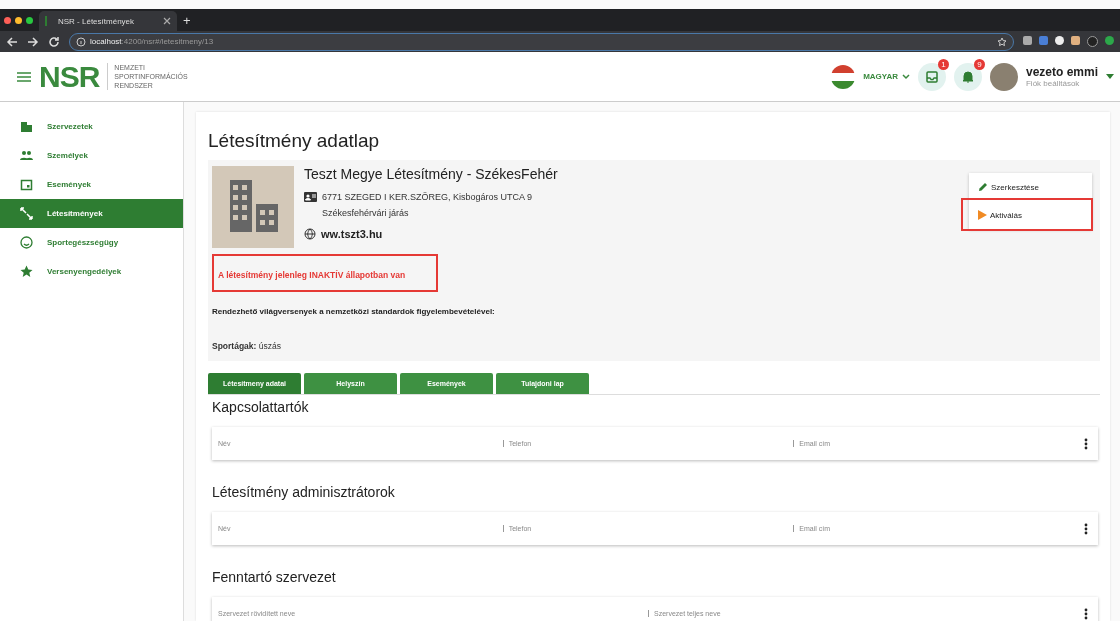  What do you see at coordinates (1068, 41) in the screenshot?
I see `browser-extension-icons` at bounding box center [1068, 41].